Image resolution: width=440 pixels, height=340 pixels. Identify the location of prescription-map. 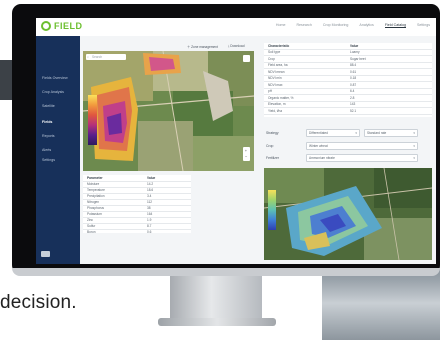
(348, 214).